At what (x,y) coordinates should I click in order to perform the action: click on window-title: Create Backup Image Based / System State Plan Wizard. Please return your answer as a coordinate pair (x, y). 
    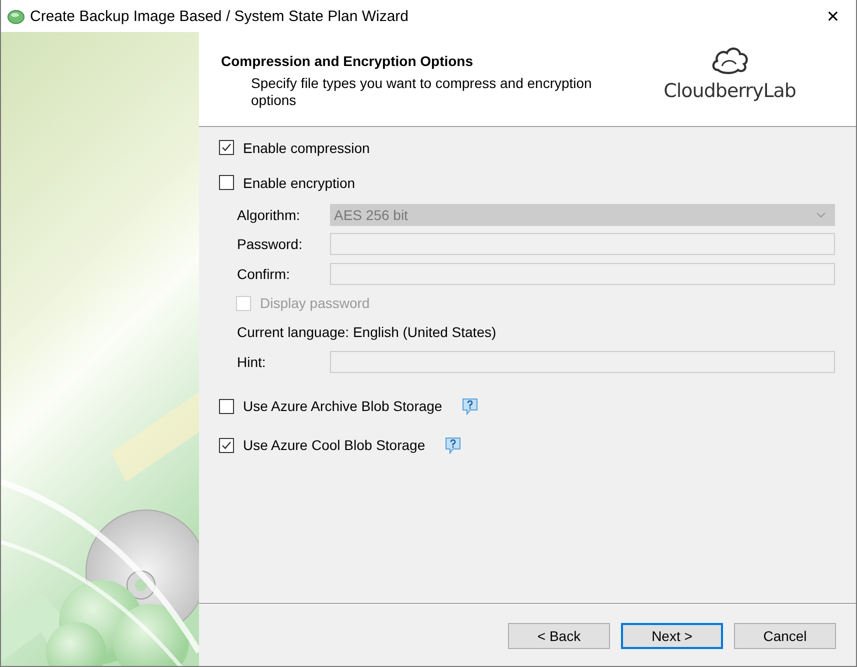
    Looking at the image, I should click on (219, 16).